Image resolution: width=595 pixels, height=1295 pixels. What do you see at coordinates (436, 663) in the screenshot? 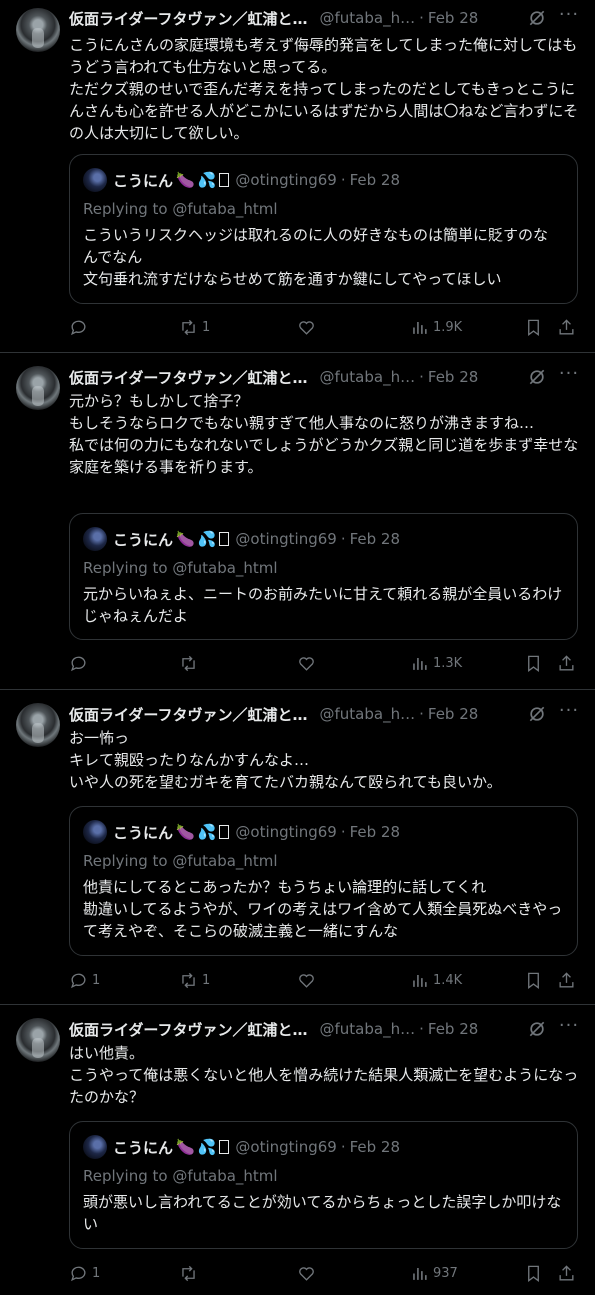
I see `views-button: 1.3K` at bounding box center [436, 663].